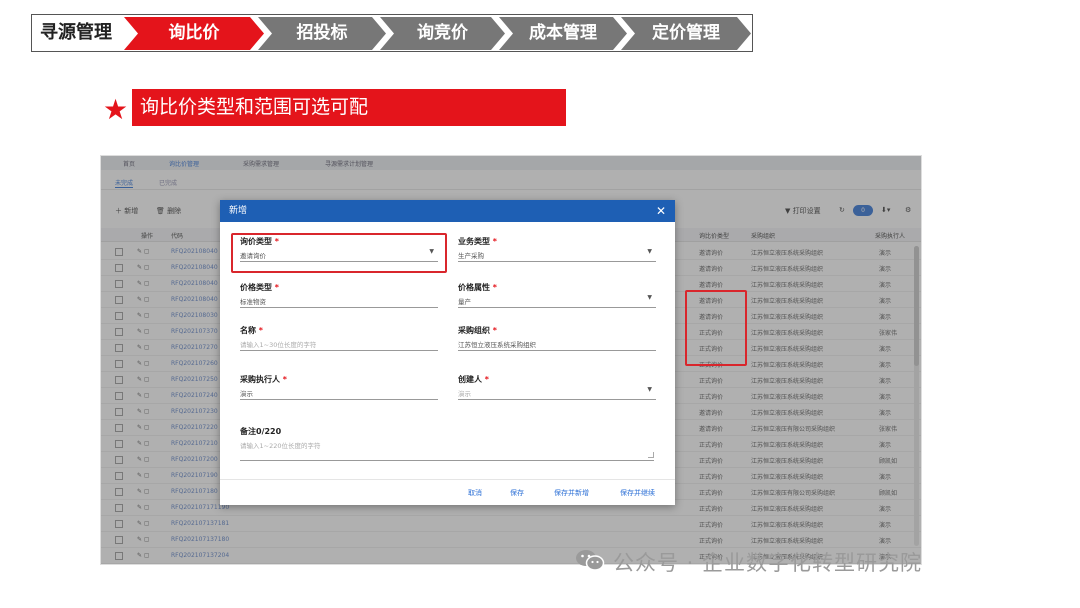  Describe the element at coordinates (238, 211) in the screenshot. I see `dialog-title: 新增` at that location.